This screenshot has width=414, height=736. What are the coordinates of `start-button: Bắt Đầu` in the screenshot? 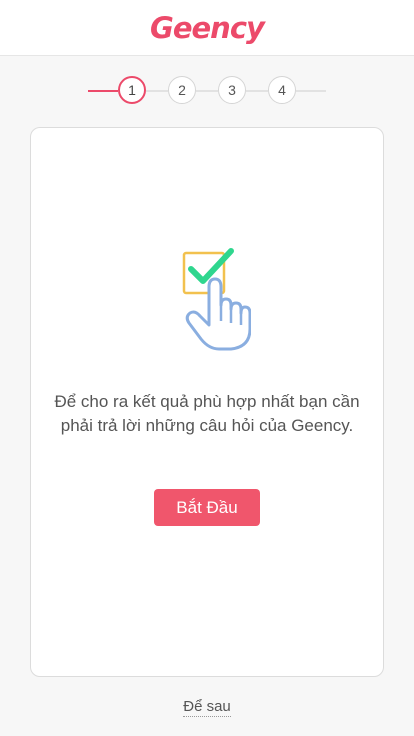 It's located at (207, 507).